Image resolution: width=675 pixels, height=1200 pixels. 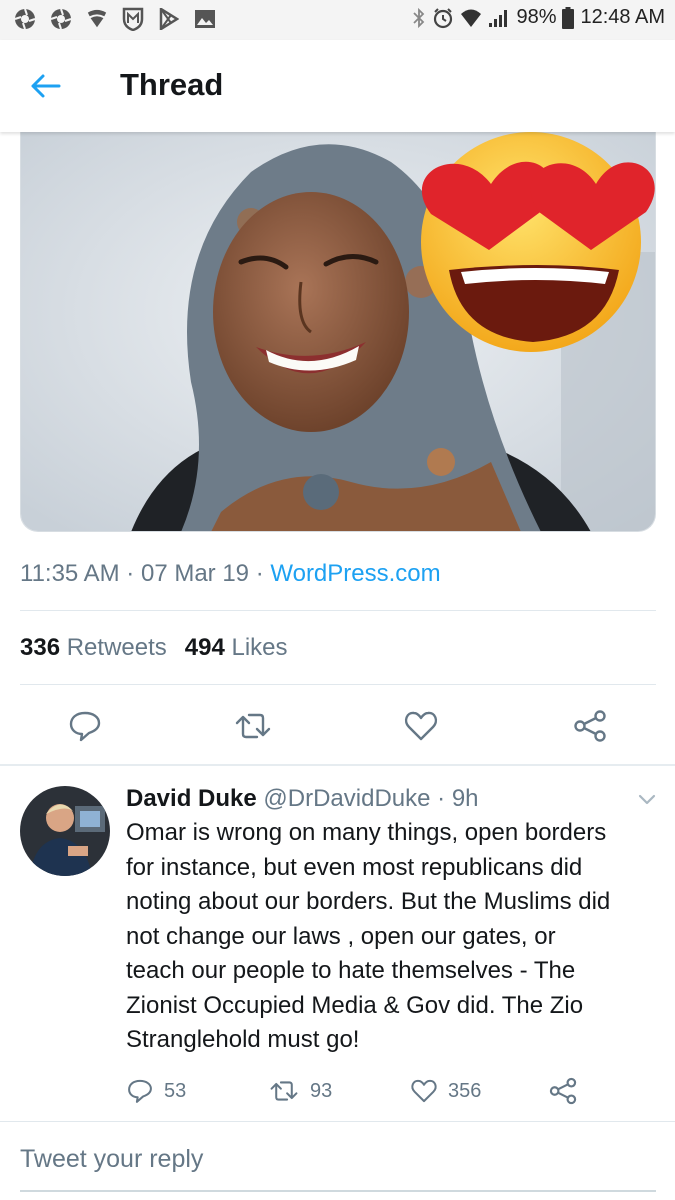 What do you see at coordinates (175, 1090) in the screenshot?
I see `reply-count: 53` at bounding box center [175, 1090].